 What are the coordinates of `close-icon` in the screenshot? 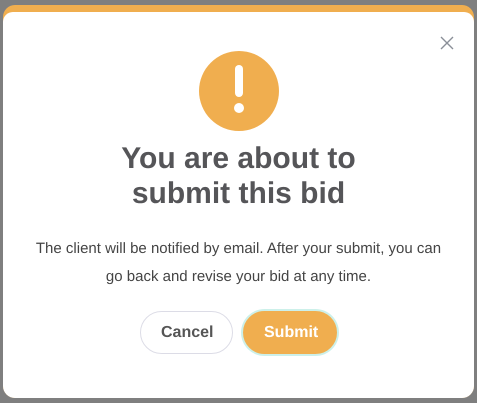 It's located at (447, 43).